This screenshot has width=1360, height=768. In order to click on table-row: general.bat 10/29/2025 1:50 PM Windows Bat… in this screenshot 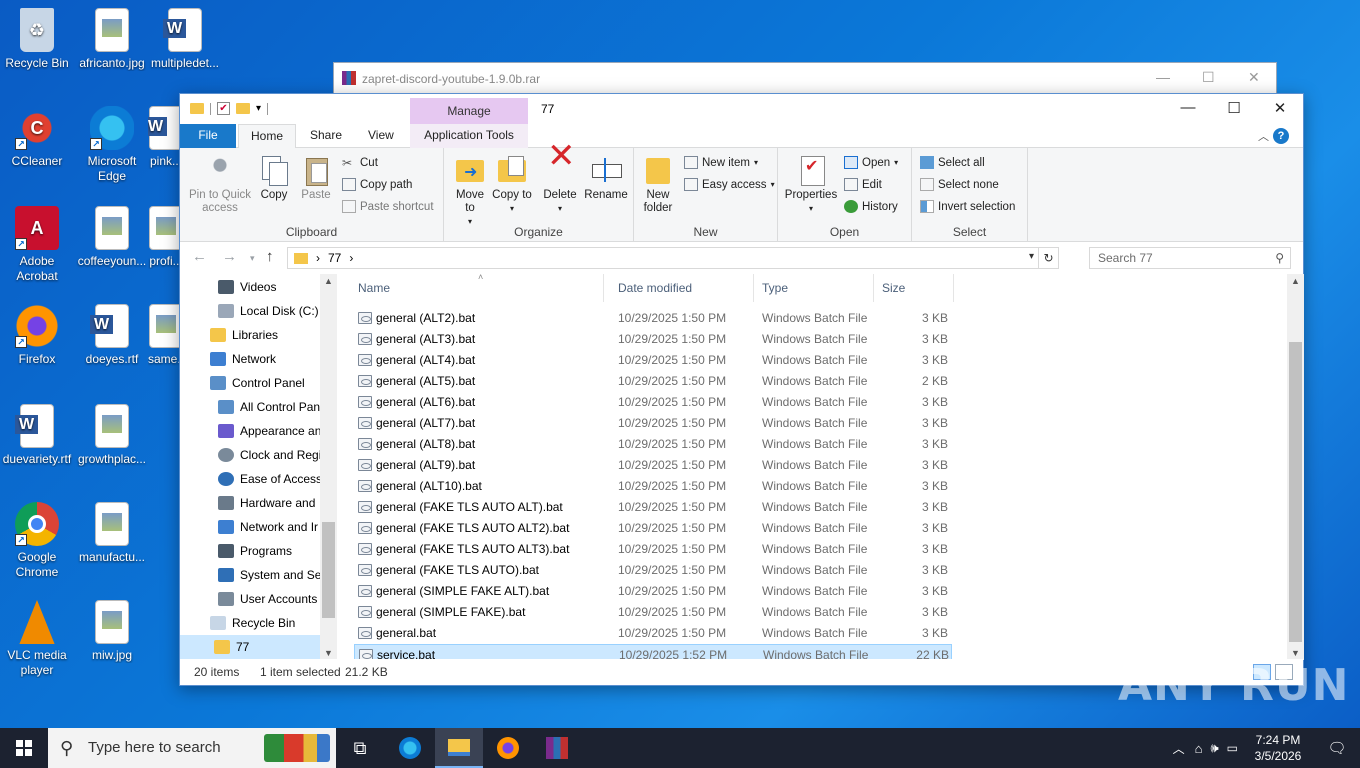, I will do `click(653, 633)`.